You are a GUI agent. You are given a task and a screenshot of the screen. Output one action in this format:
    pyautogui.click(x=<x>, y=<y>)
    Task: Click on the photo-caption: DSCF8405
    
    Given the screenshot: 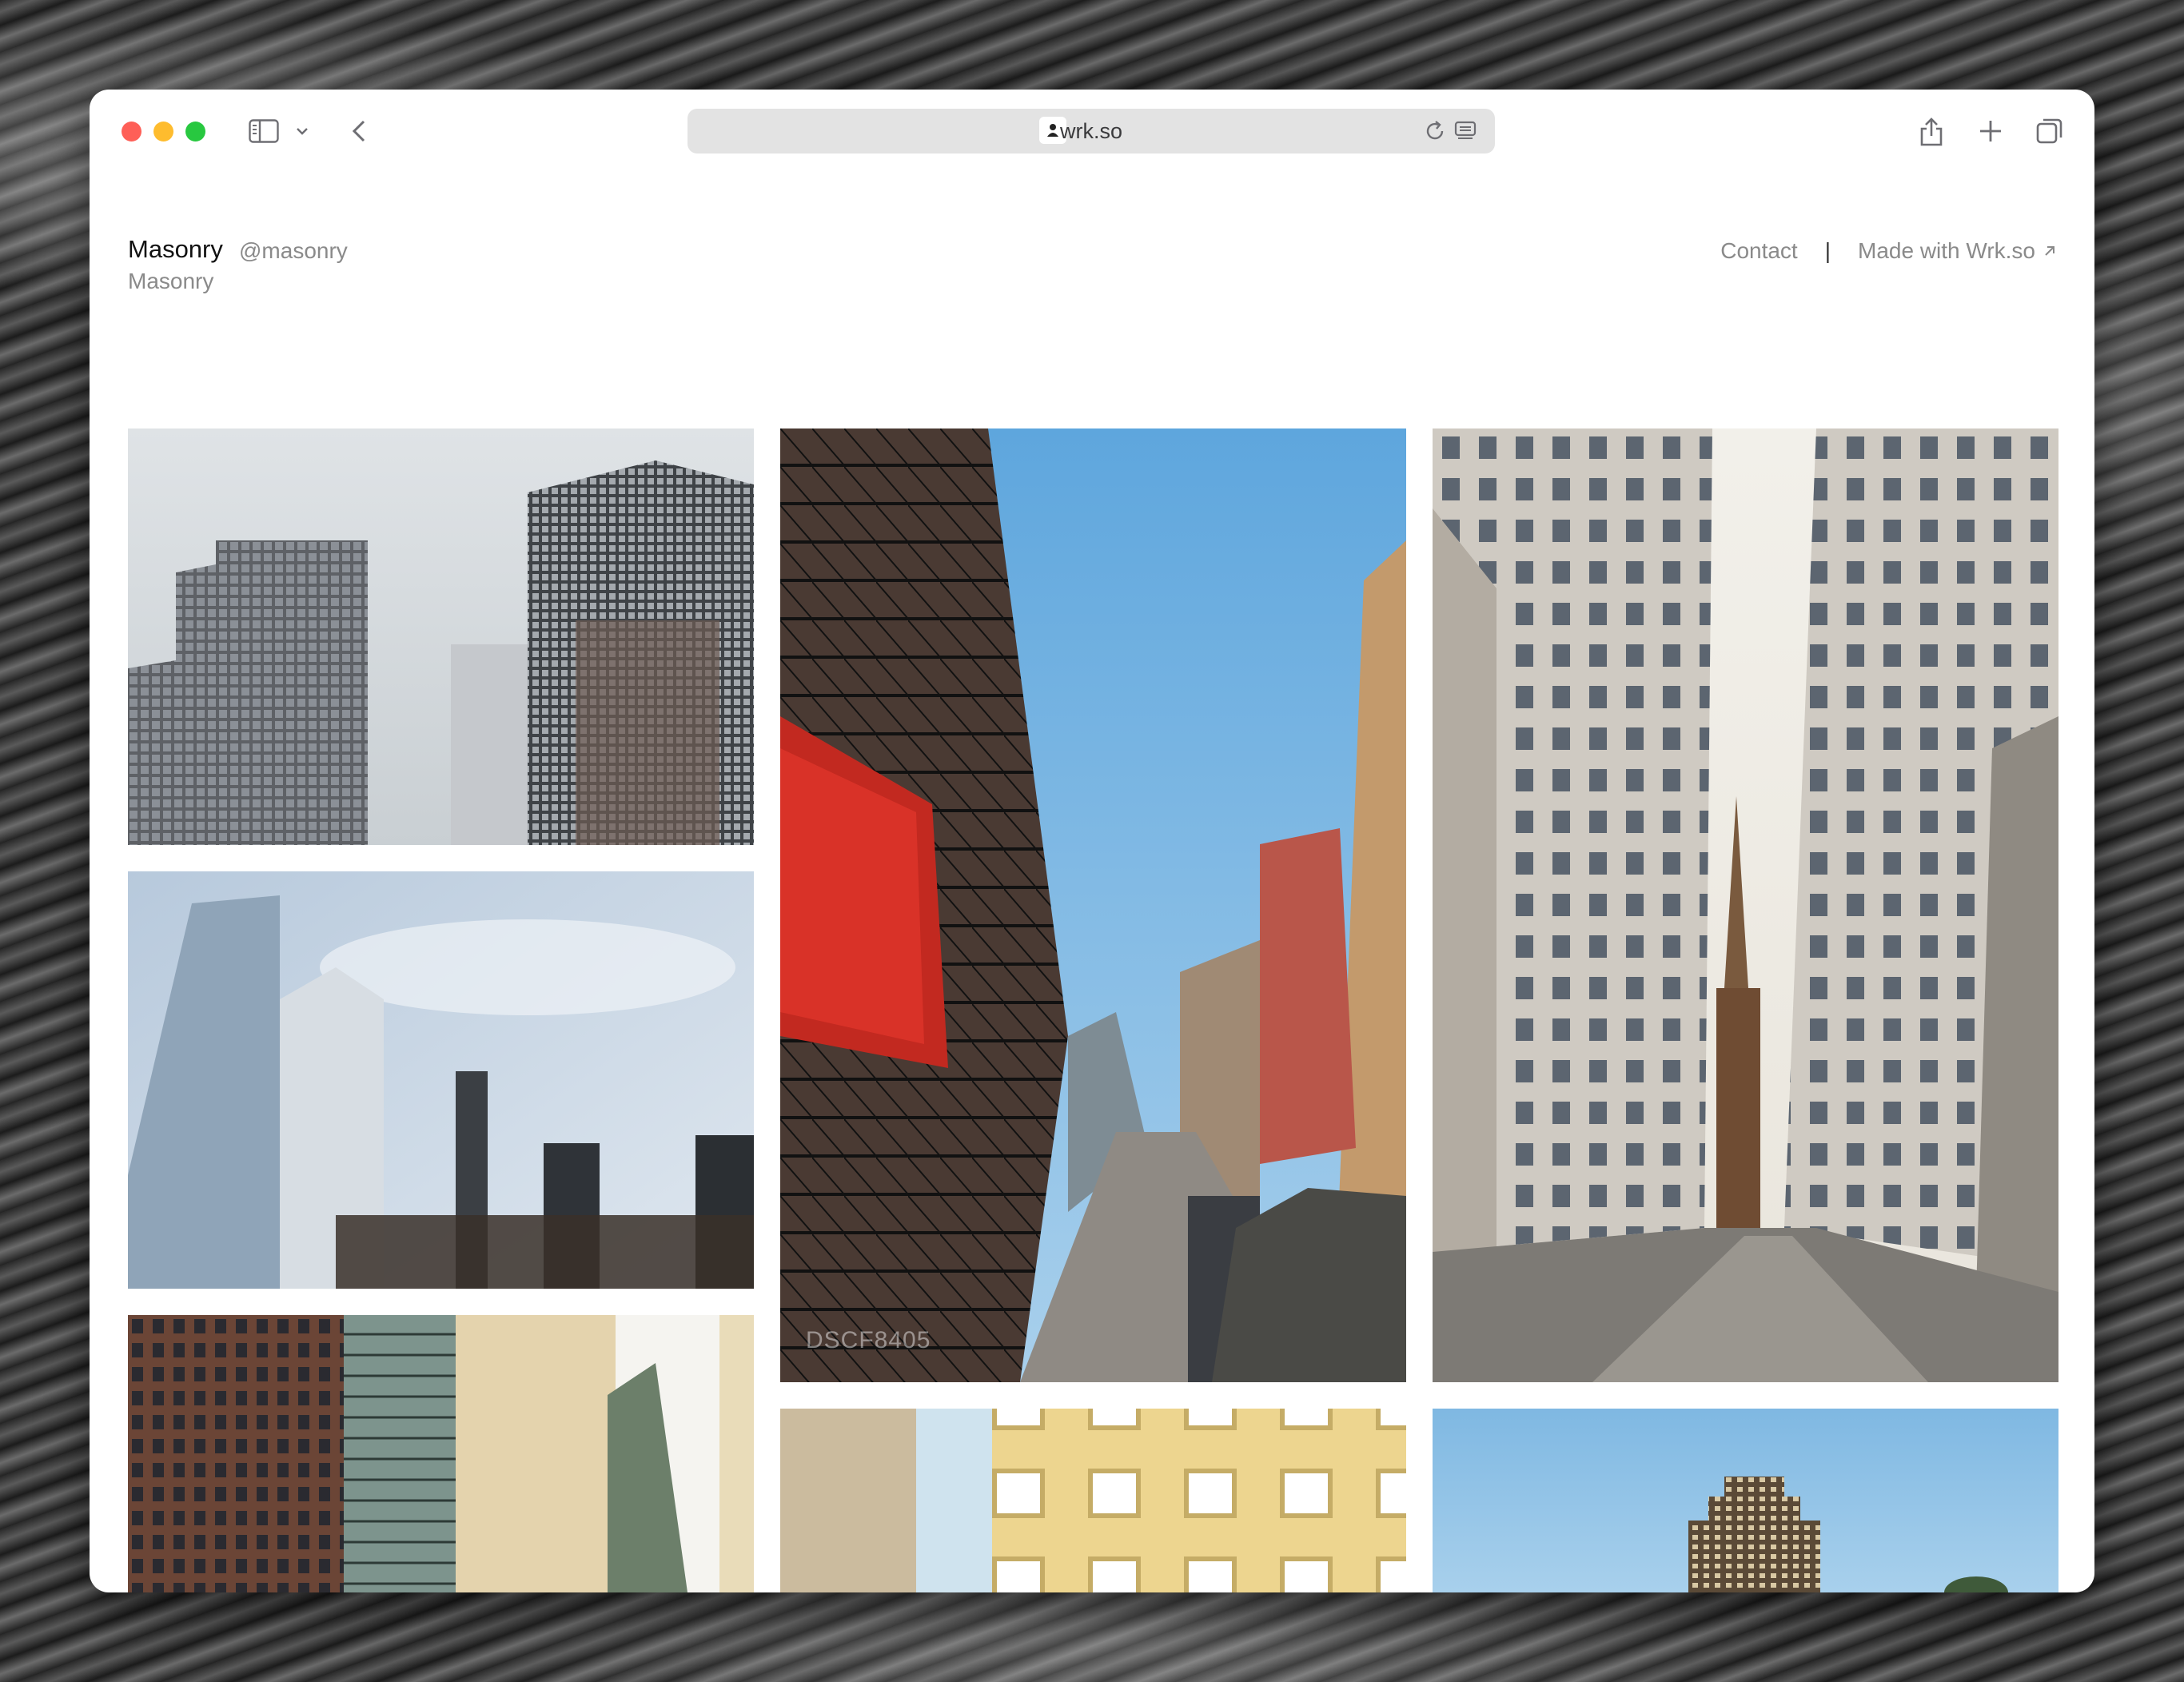 What is the action you would take?
    pyautogui.click(x=868, y=1340)
    